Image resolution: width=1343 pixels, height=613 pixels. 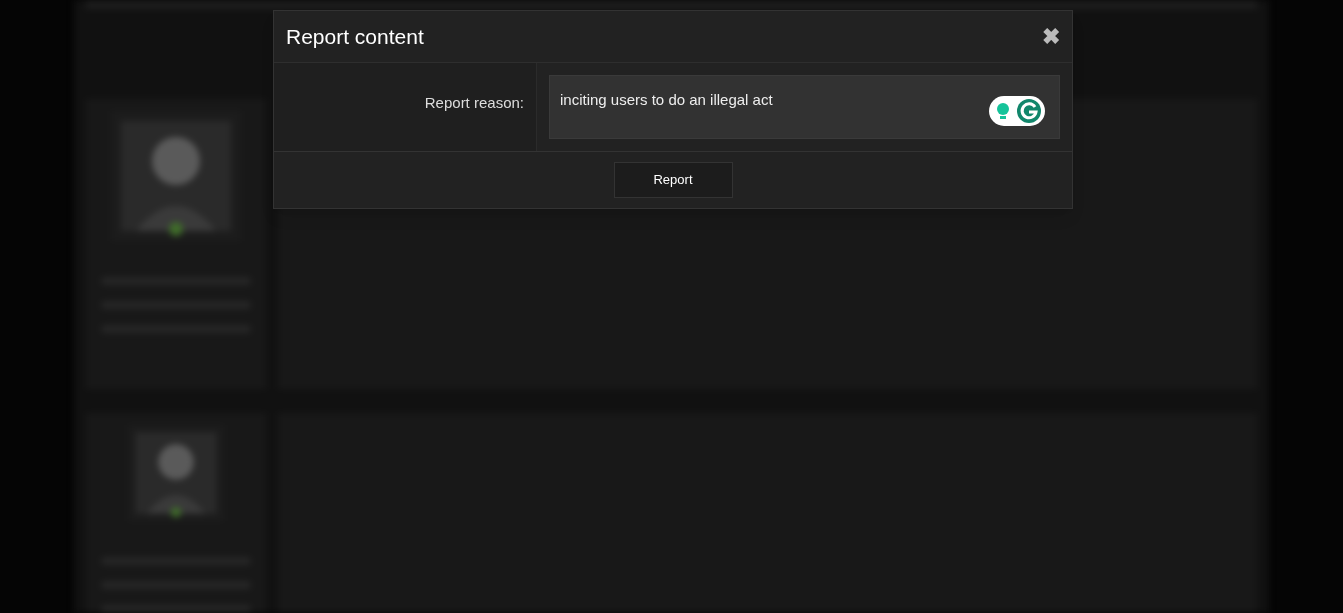 I want to click on dialog-title: Report content, so click(x=355, y=36).